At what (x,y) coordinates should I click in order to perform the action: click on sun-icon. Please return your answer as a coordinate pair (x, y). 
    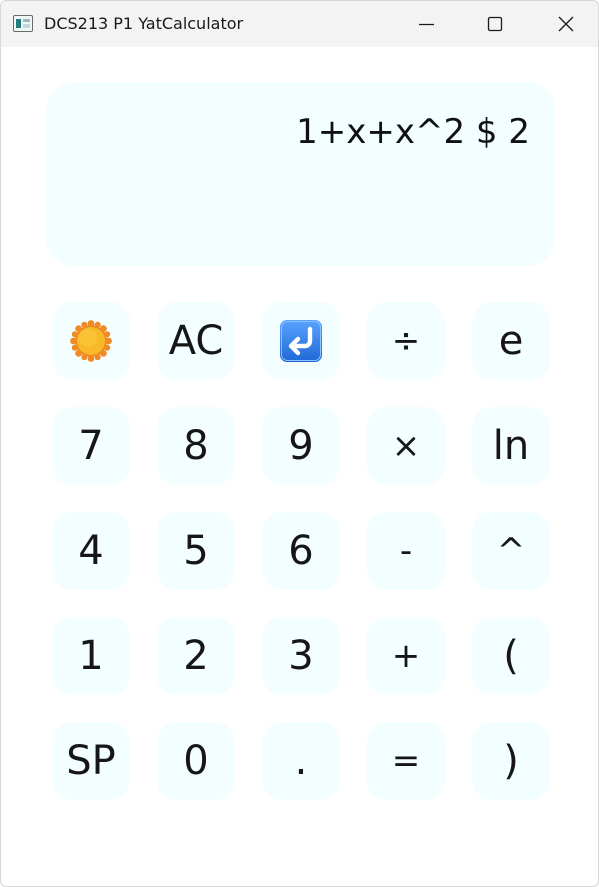
    Looking at the image, I should click on (91, 341).